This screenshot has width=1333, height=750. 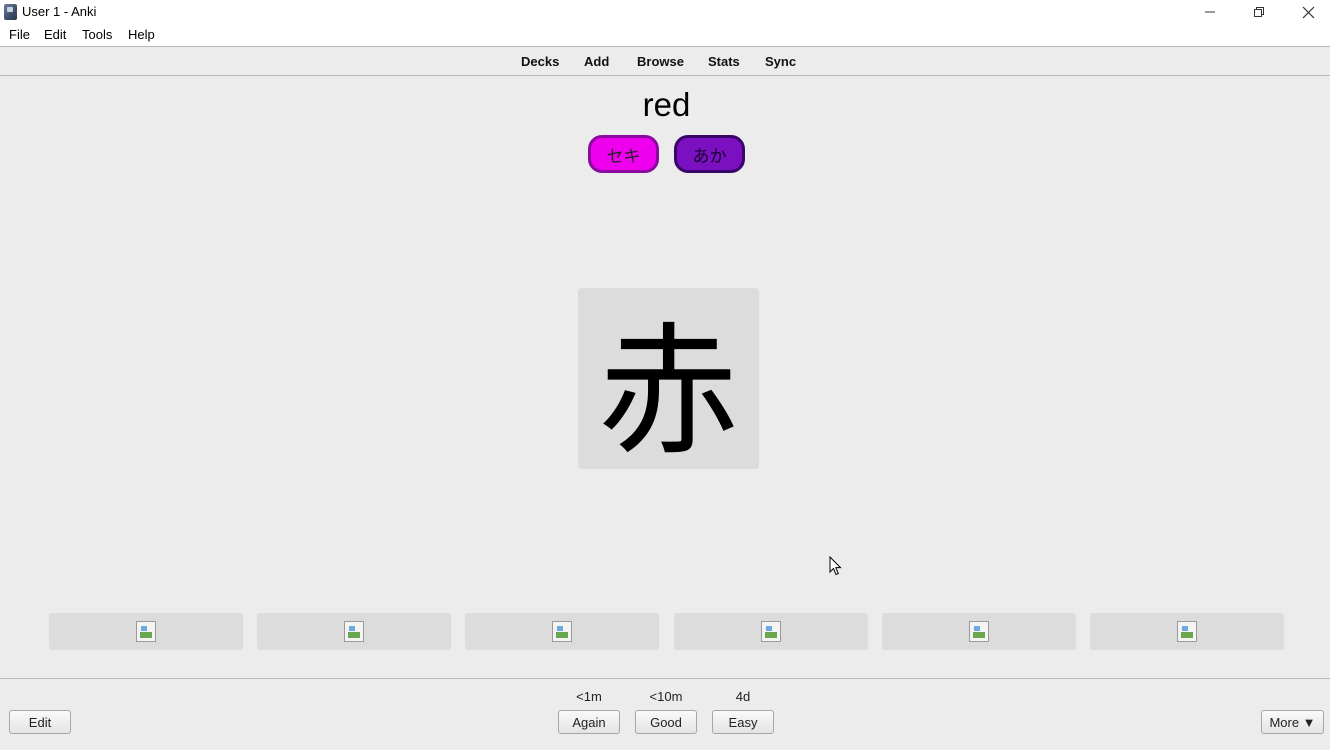 I want to click on menu-tools: Tools, so click(x=97, y=34).